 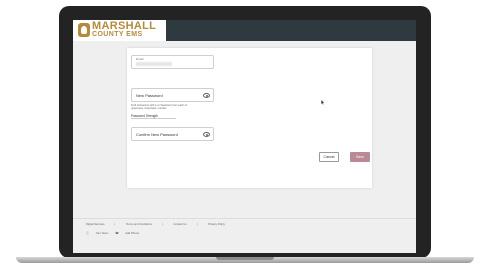 I want to click on footer-link: Terms and Conditions, so click(x=139, y=224).